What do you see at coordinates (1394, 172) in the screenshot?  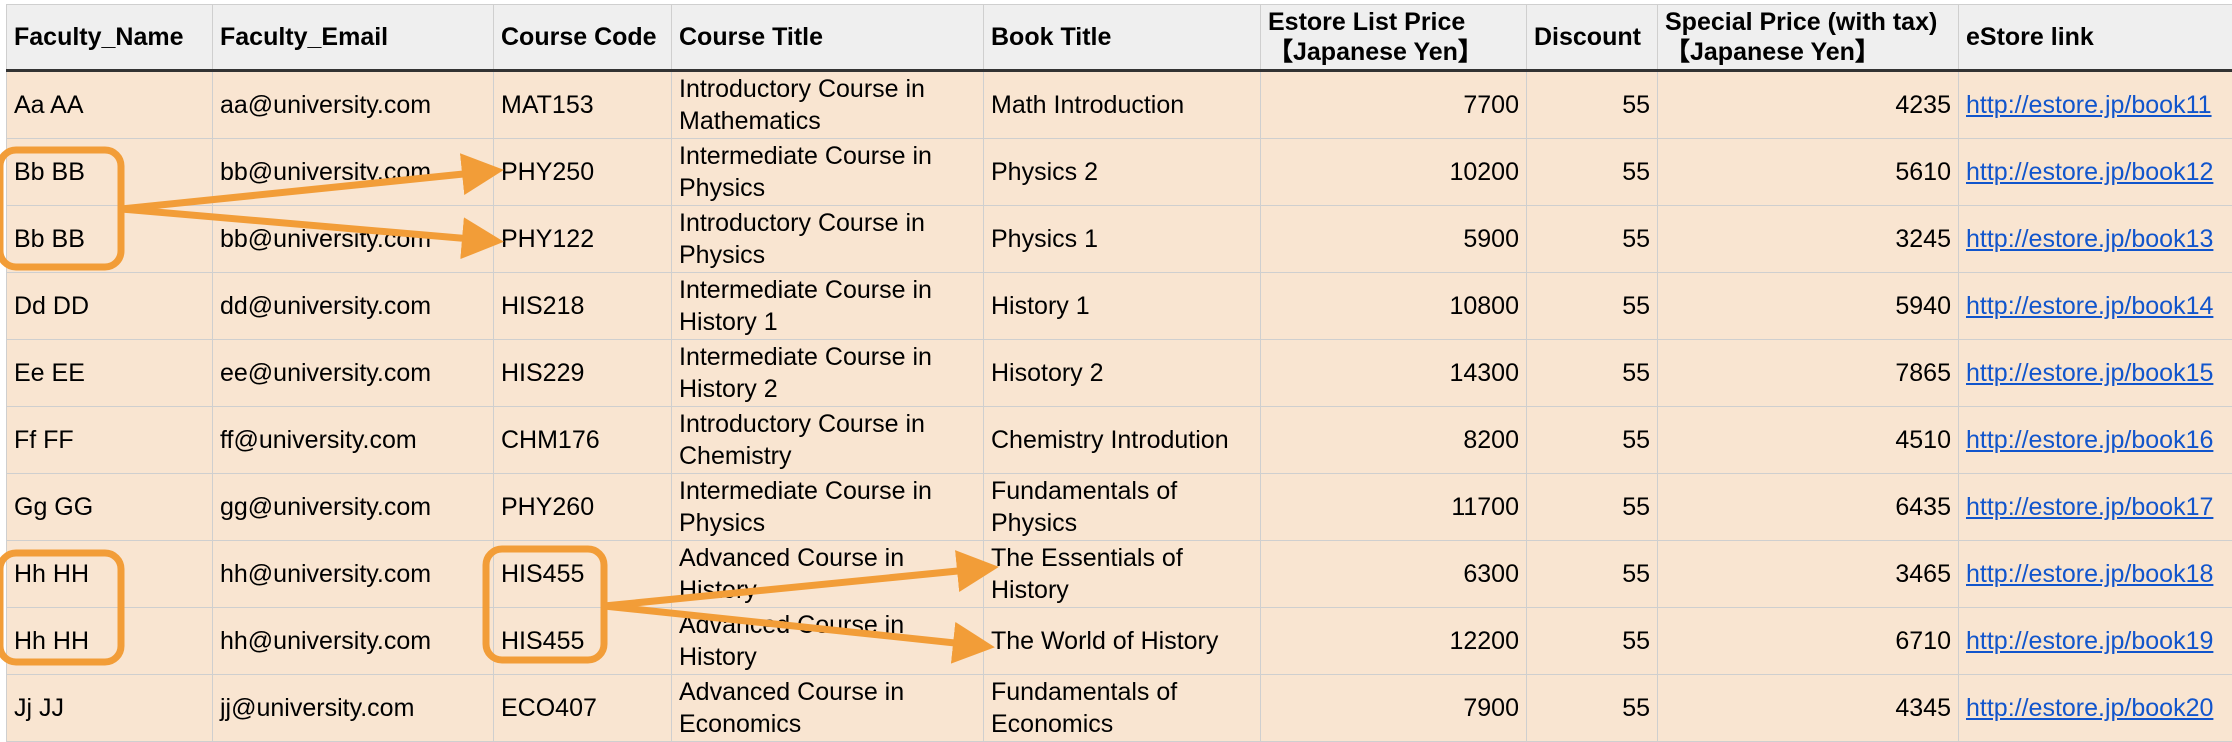 I see `cell-list-price: 10200` at bounding box center [1394, 172].